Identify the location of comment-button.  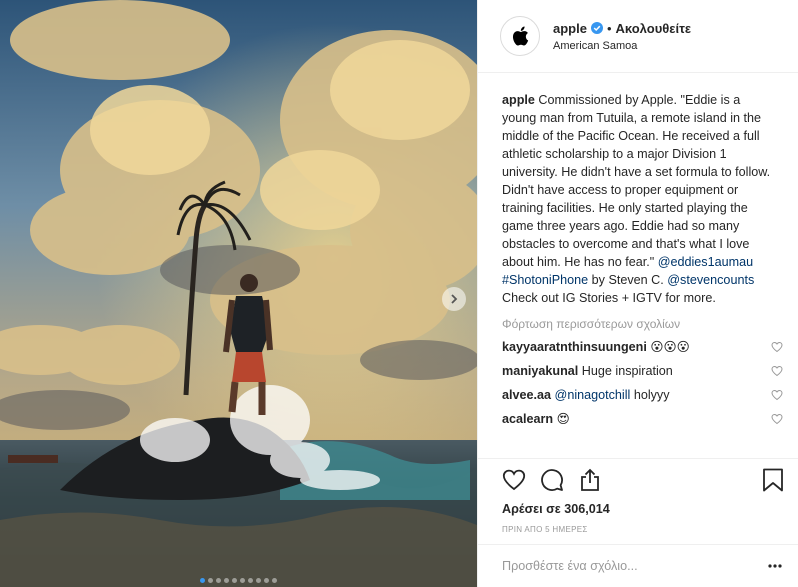
(552, 480).